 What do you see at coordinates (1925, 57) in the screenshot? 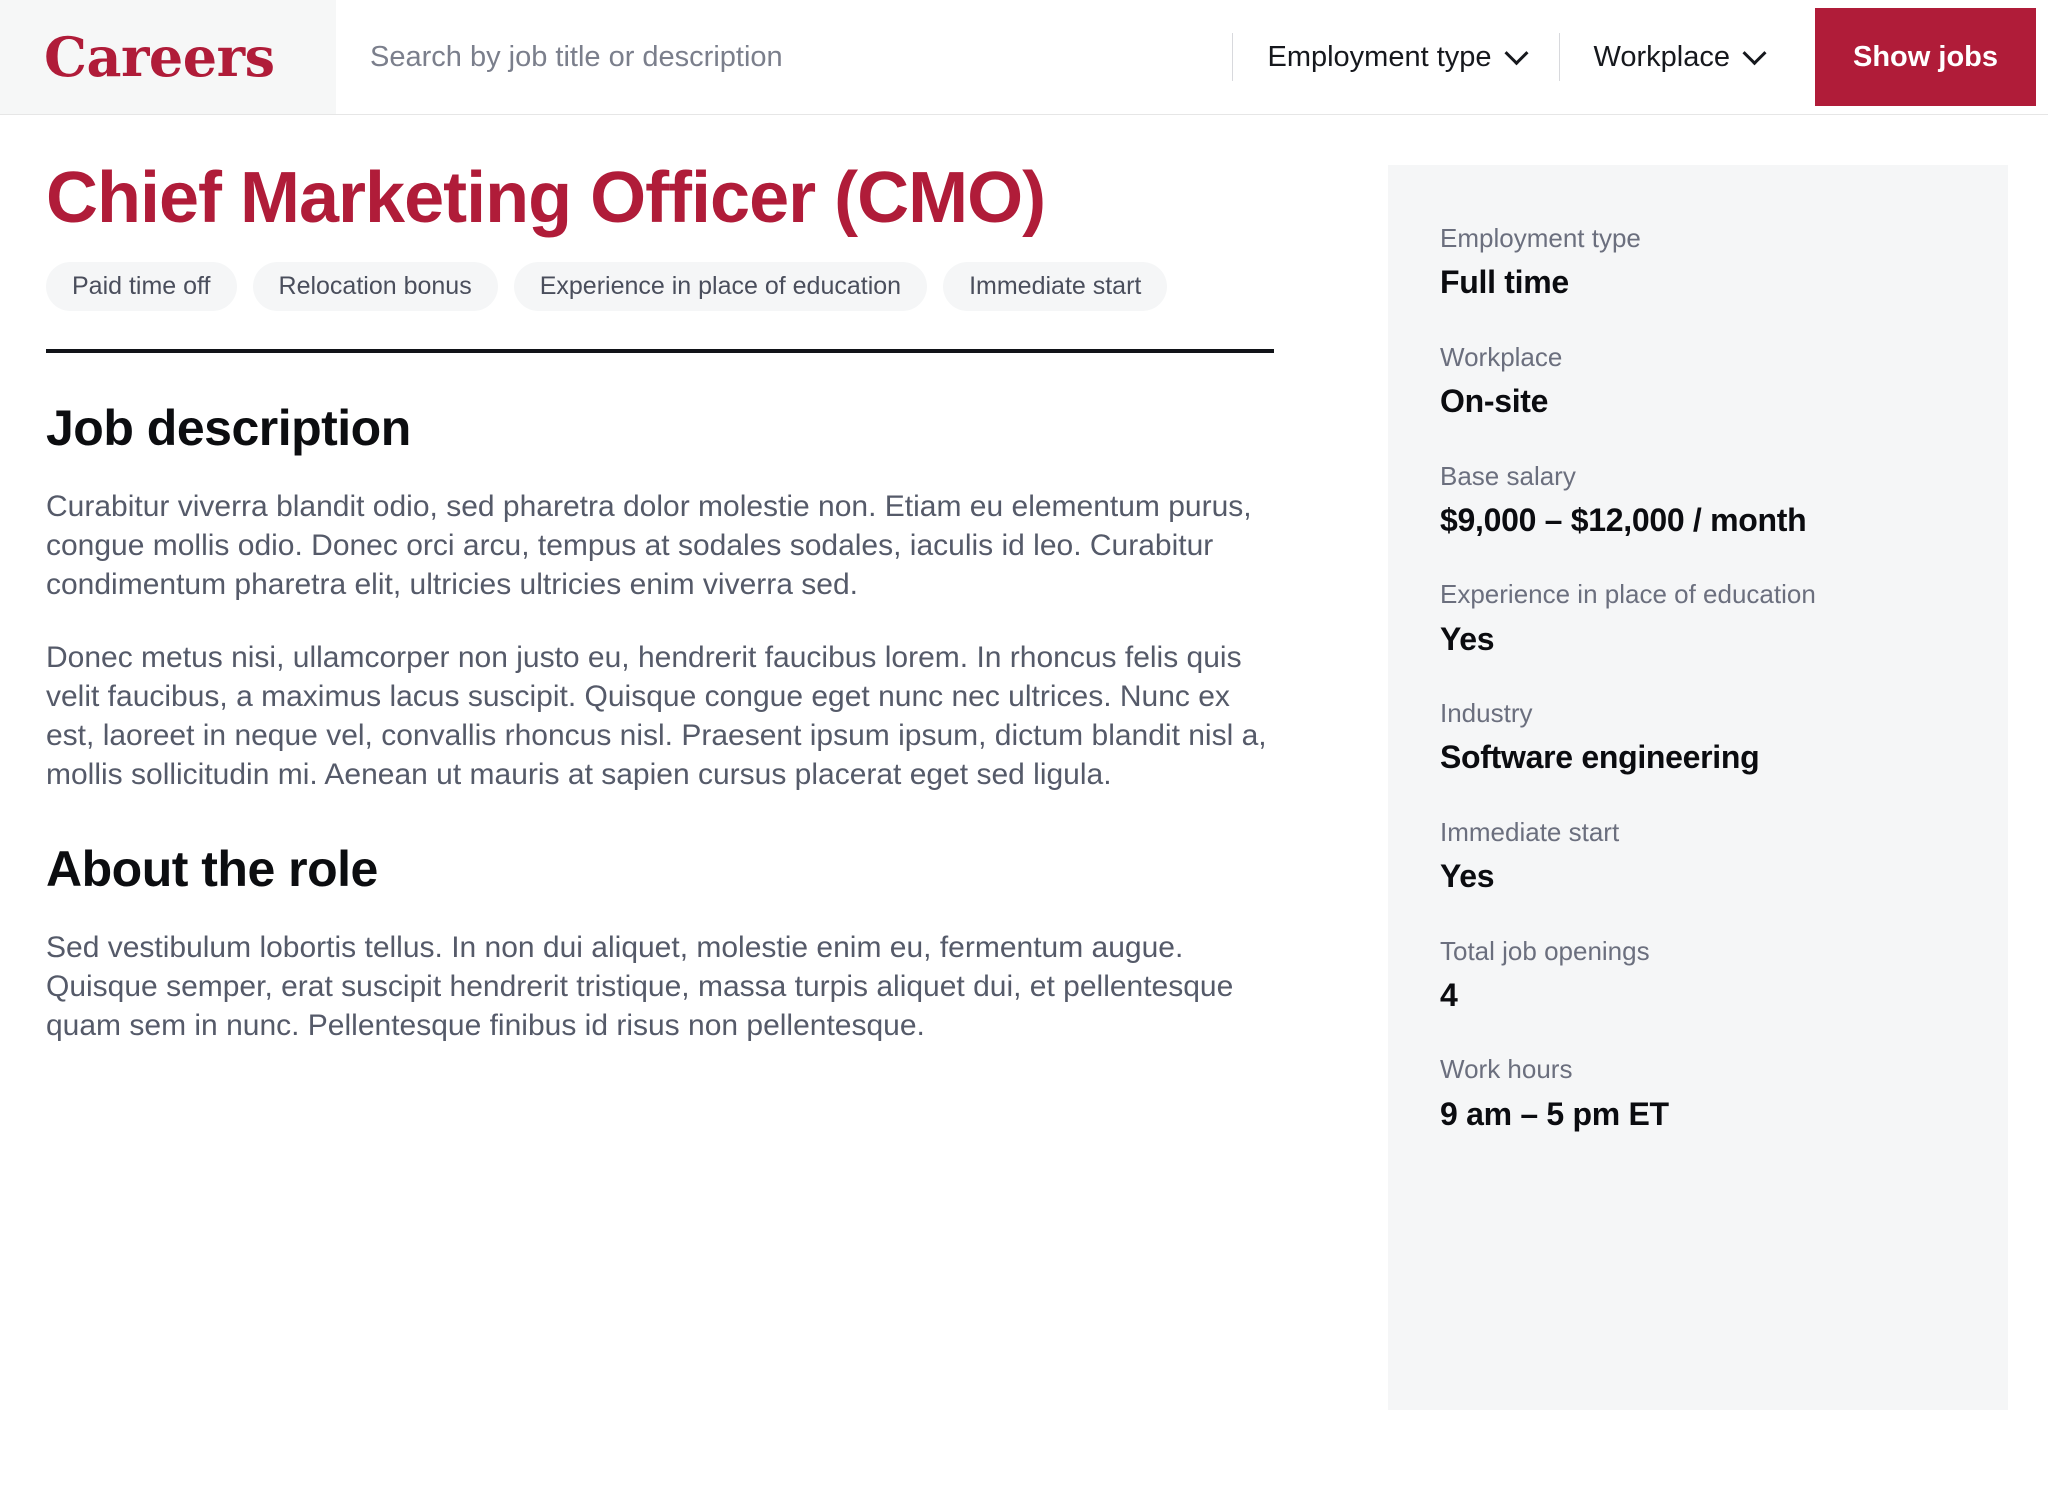
I see `show-jobs-button: Show jobs` at bounding box center [1925, 57].